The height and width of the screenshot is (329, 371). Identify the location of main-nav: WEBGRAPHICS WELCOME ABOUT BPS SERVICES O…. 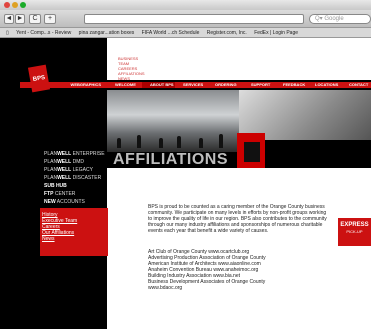
(195, 85).